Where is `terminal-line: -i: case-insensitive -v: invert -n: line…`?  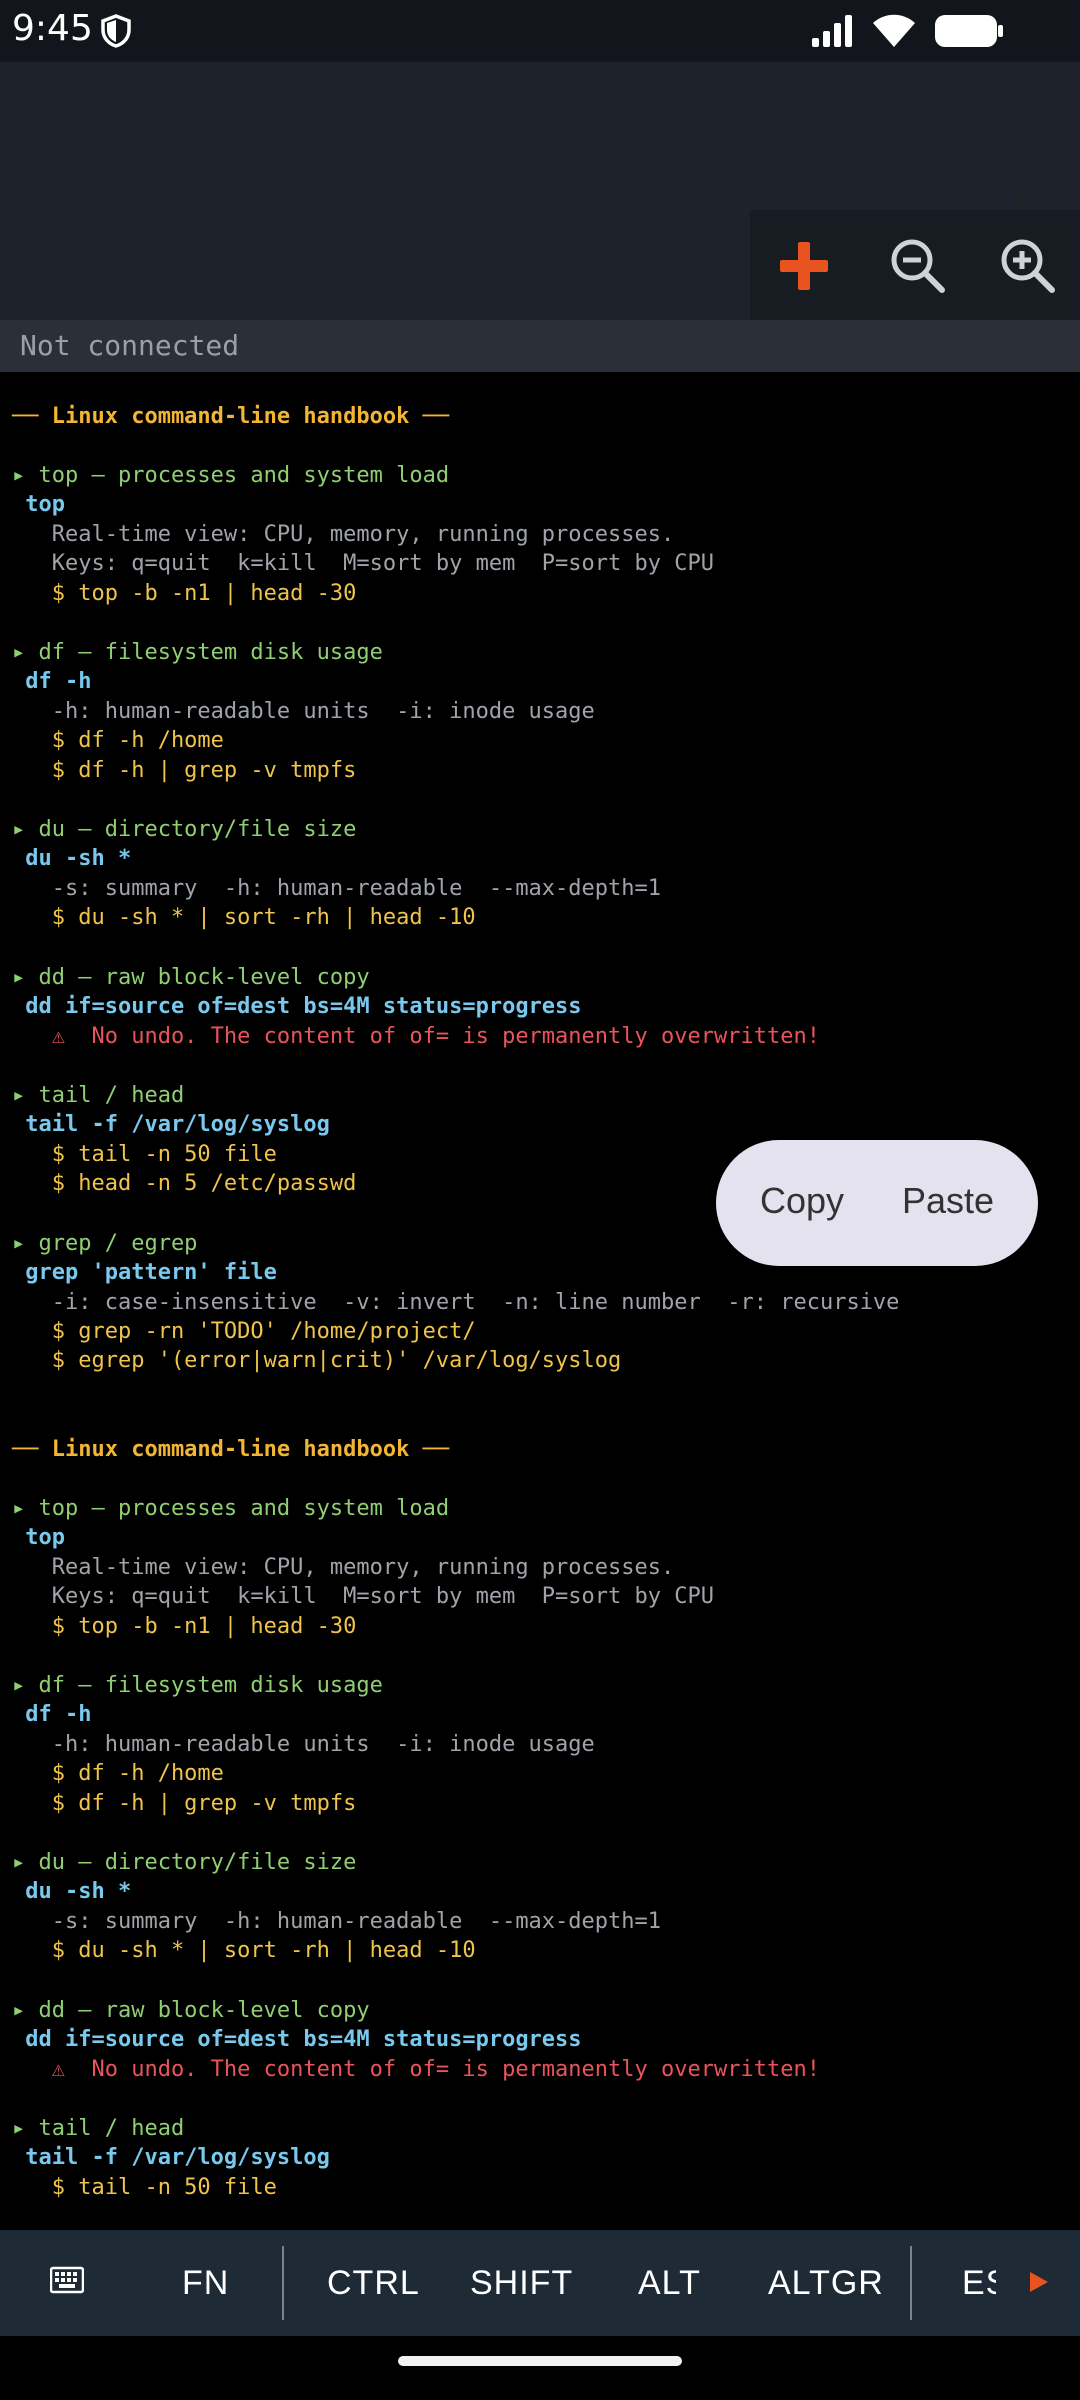
terminal-line: -i: case-insensitive -v: invert -n: line… is located at coordinates (456, 1302).